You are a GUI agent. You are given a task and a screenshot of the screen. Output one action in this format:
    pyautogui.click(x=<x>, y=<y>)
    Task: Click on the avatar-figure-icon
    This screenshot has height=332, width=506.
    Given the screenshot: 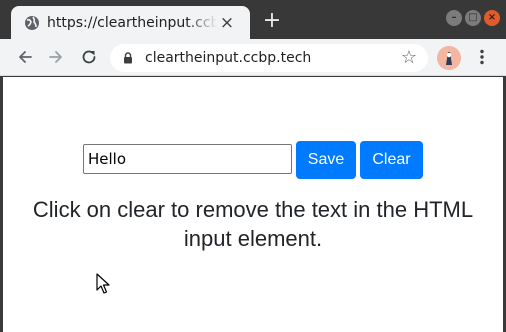 What is the action you would take?
    pyautogui.click(x=449, y=58)
    